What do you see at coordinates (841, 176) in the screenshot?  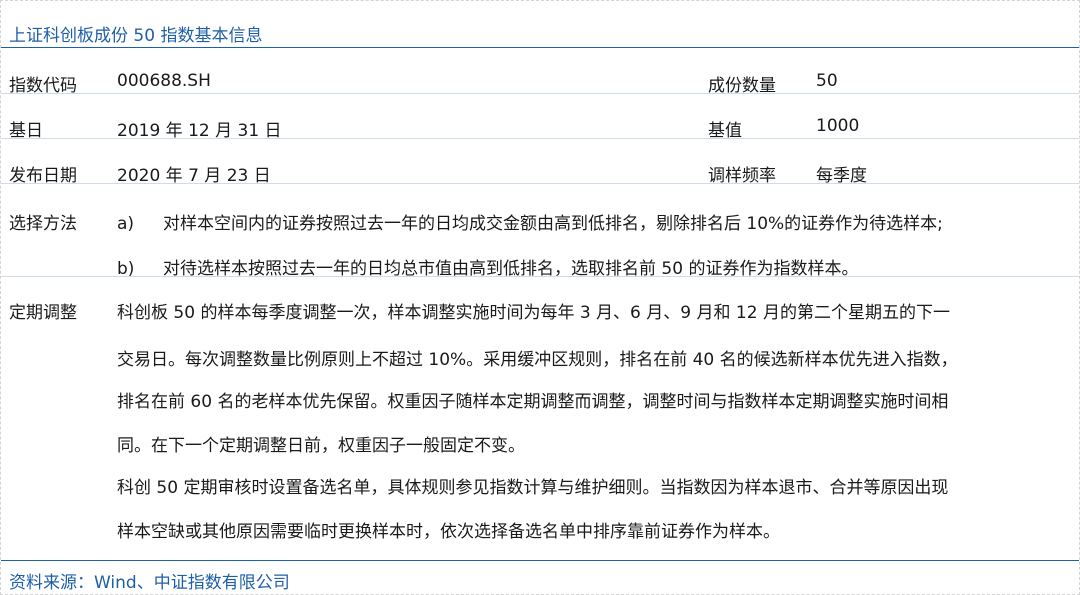 I see `value-rebalance-frequency: 每季度` at bounding box center [841, 176].